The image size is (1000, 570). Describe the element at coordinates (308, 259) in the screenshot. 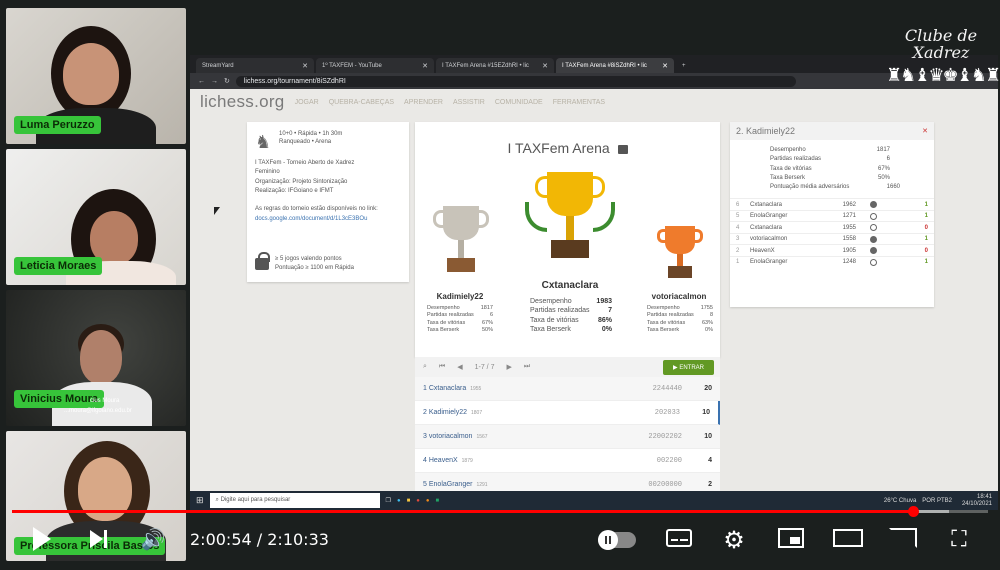

I see `condition: ≥ 5 jogos valendo pontos` at that location.